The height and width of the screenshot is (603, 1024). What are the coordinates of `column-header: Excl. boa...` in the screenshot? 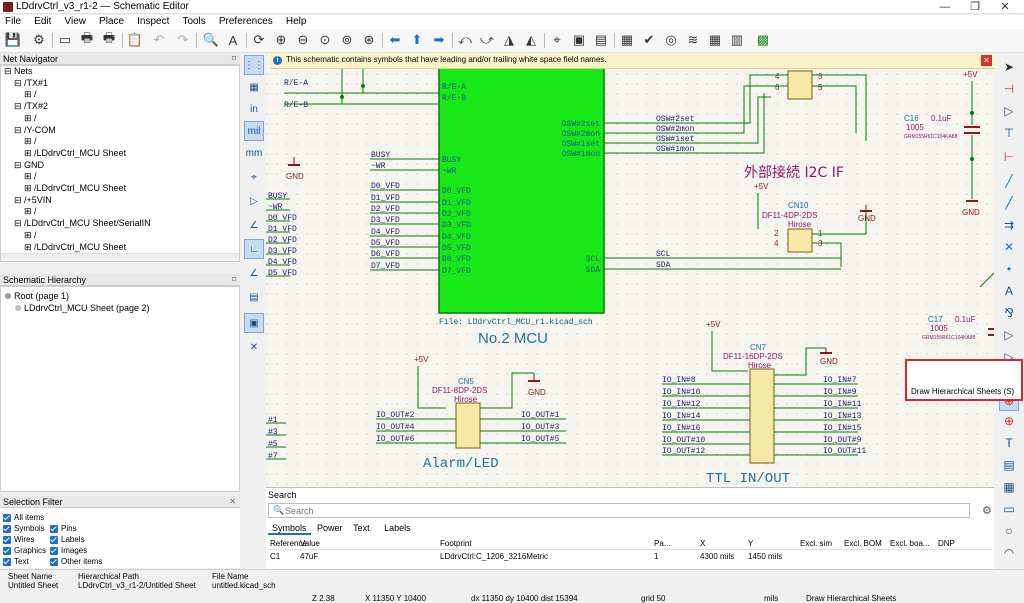 It's located at (910, 543).